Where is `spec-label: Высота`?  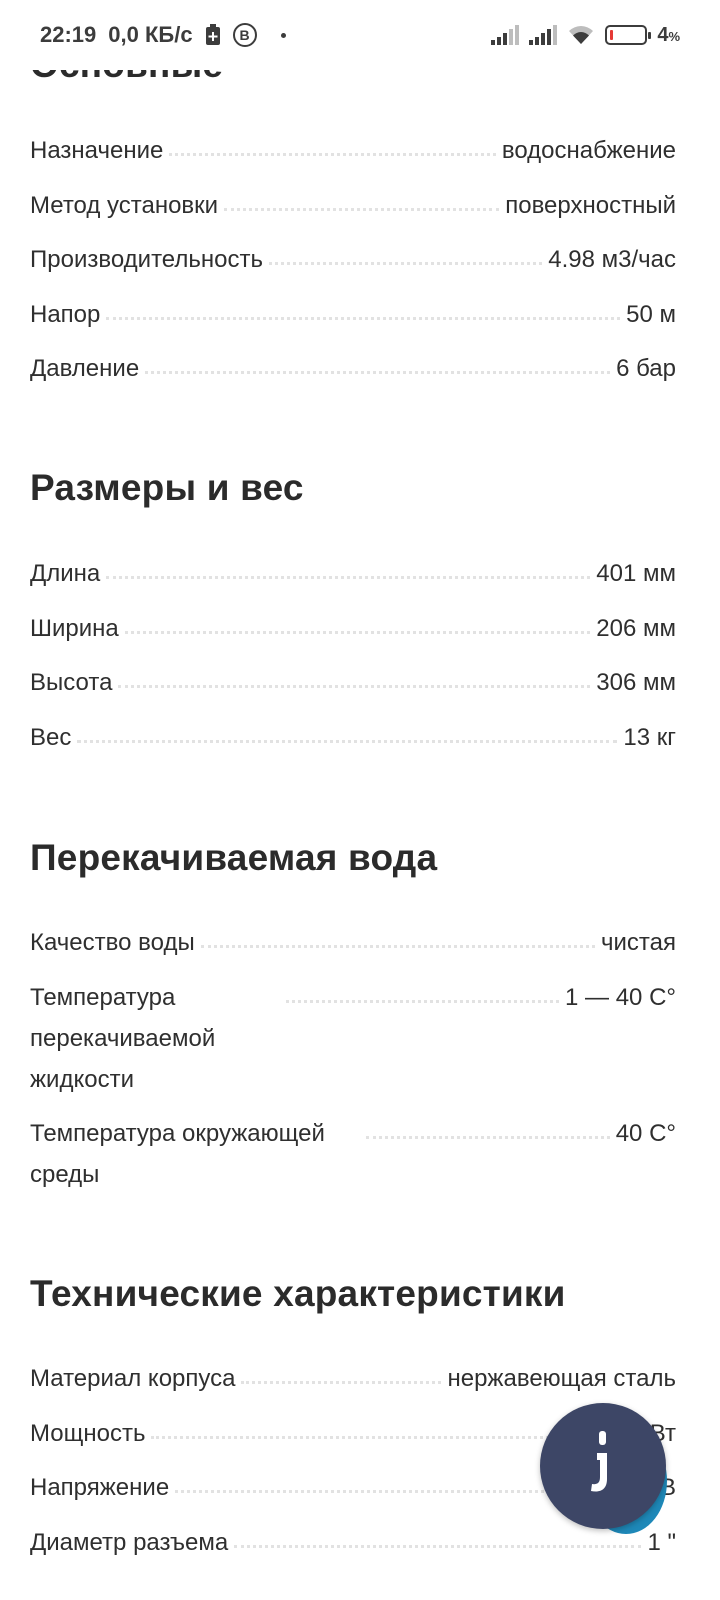 spec-label: Высота is located at coordinates (71, 682).